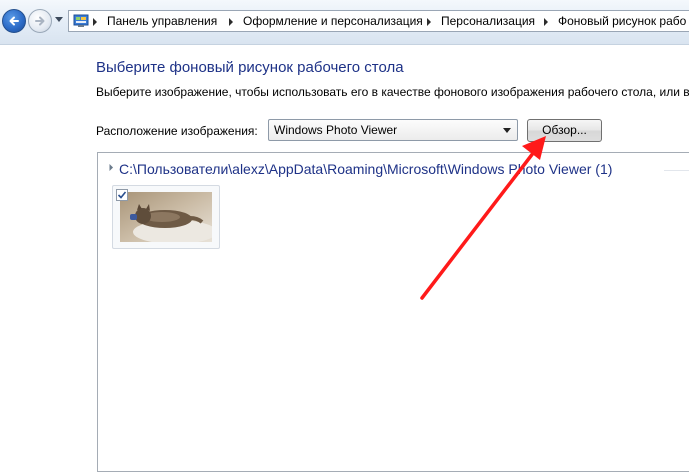 This screenshot has width=689, height=472. Describe the element at coordinates (488, 21) in the screenshot. I see `breadcrumb-personalization: Персонализация` at that location.